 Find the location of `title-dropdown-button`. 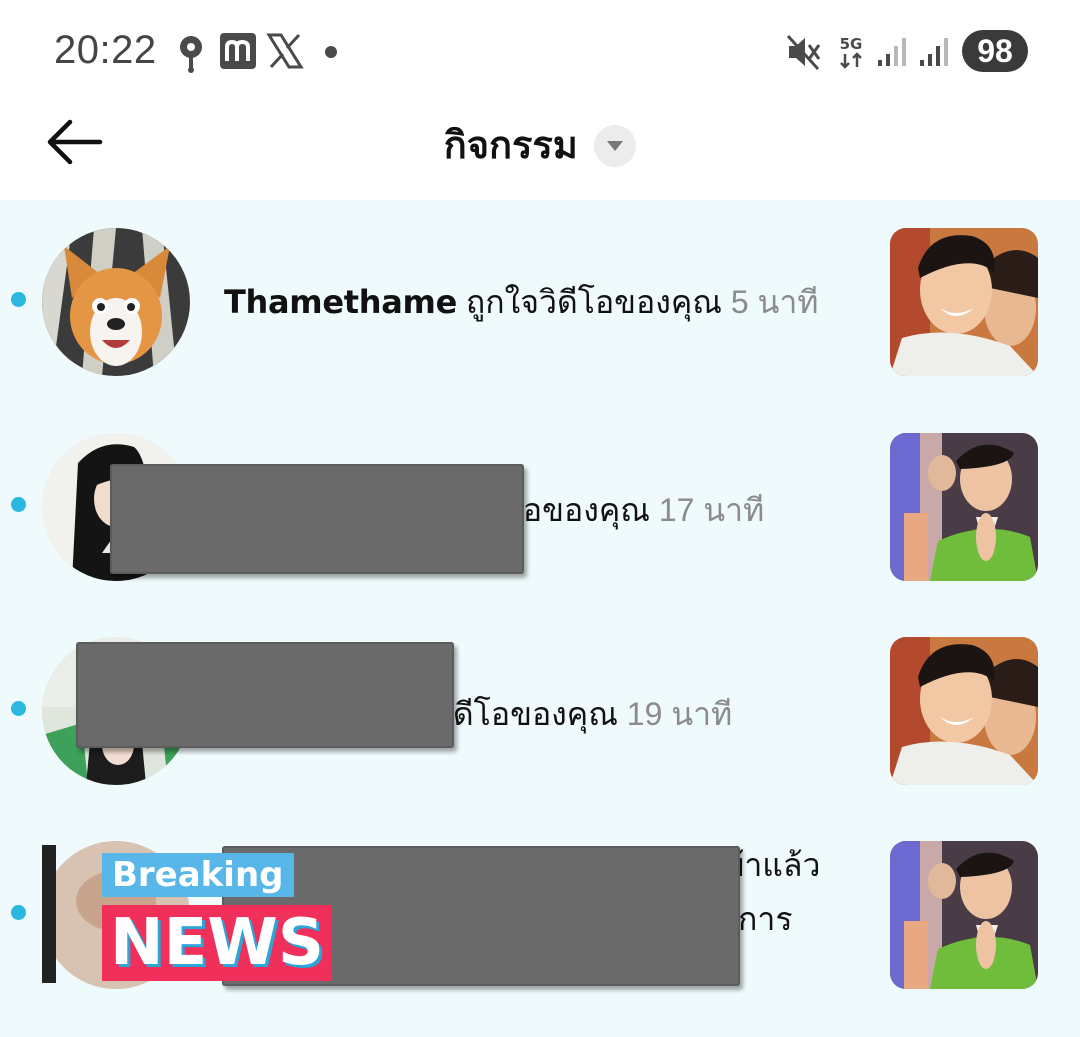

title-dropdown-button is located at coordinates (615, 146).